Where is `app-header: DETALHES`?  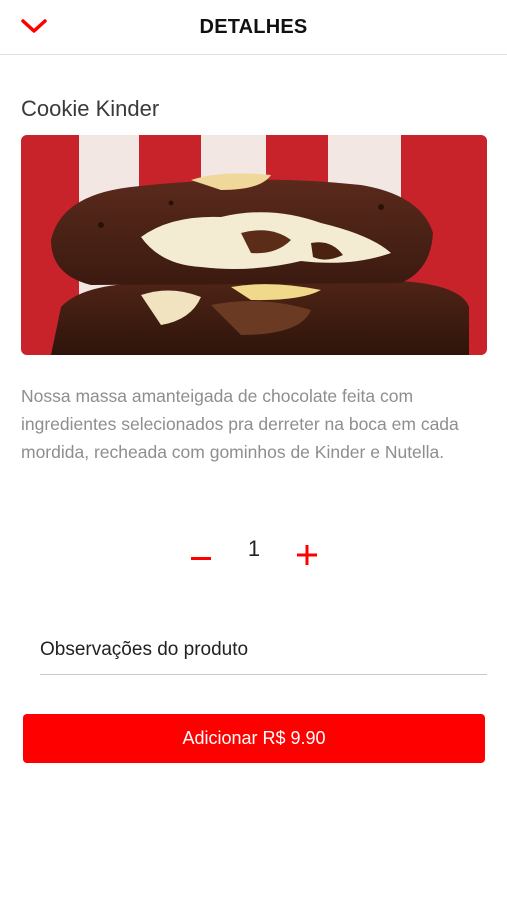 app-header: DETALHES is located at coordinates (253, 27).